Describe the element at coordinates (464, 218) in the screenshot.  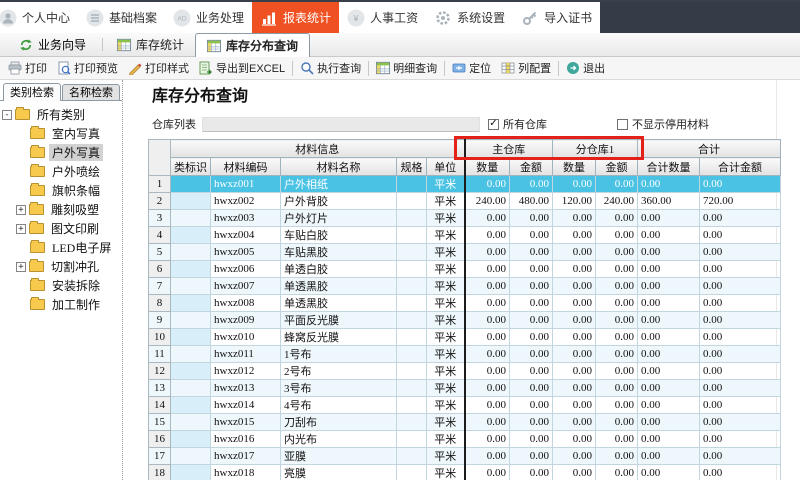
I see `table-row: 3 hwxz003 户外灯片 平米 0.00 0.00 0.00 0.00 0.00 0.00` at that location.